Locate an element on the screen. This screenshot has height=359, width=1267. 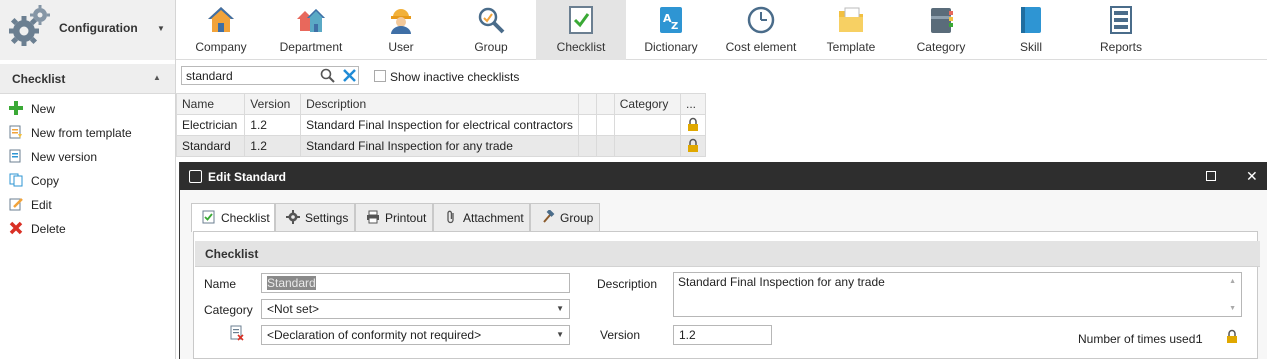
svg-text: Z is located at coordinates (674, 26).